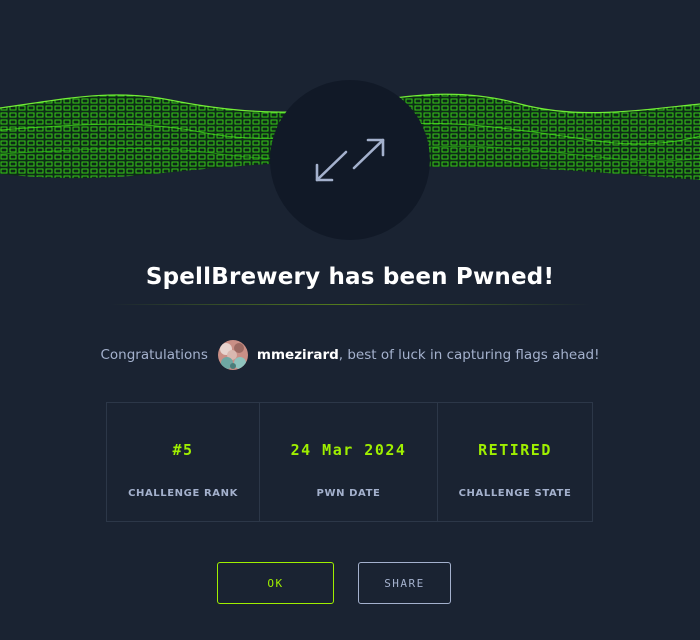 This screenshot has height=640, width=700. What do you see at coordinates (350, 304) in the screenshot?
I see `title-divider` at bounding box center [350, 304].